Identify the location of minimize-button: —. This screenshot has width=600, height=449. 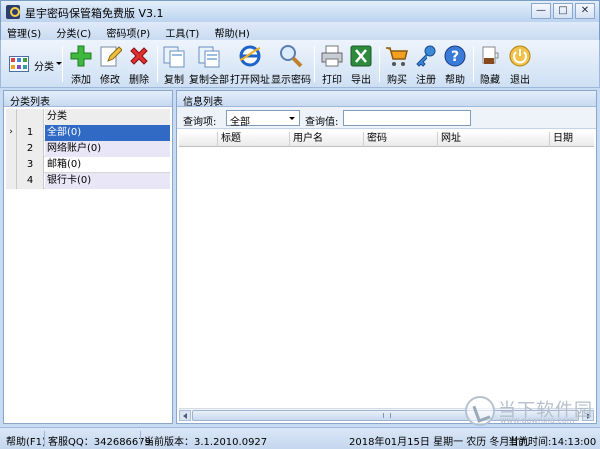
(541, 11).